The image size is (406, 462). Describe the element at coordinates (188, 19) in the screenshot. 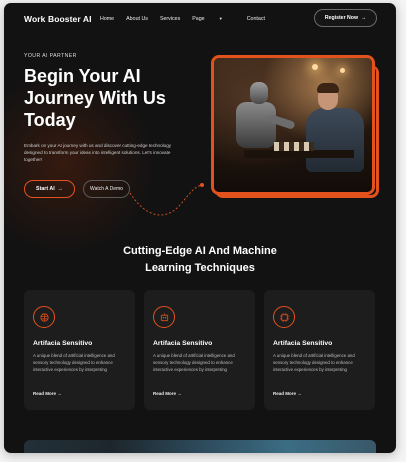

I see `main-menu: Home About Us Services Page ▼ Contact` at that location.